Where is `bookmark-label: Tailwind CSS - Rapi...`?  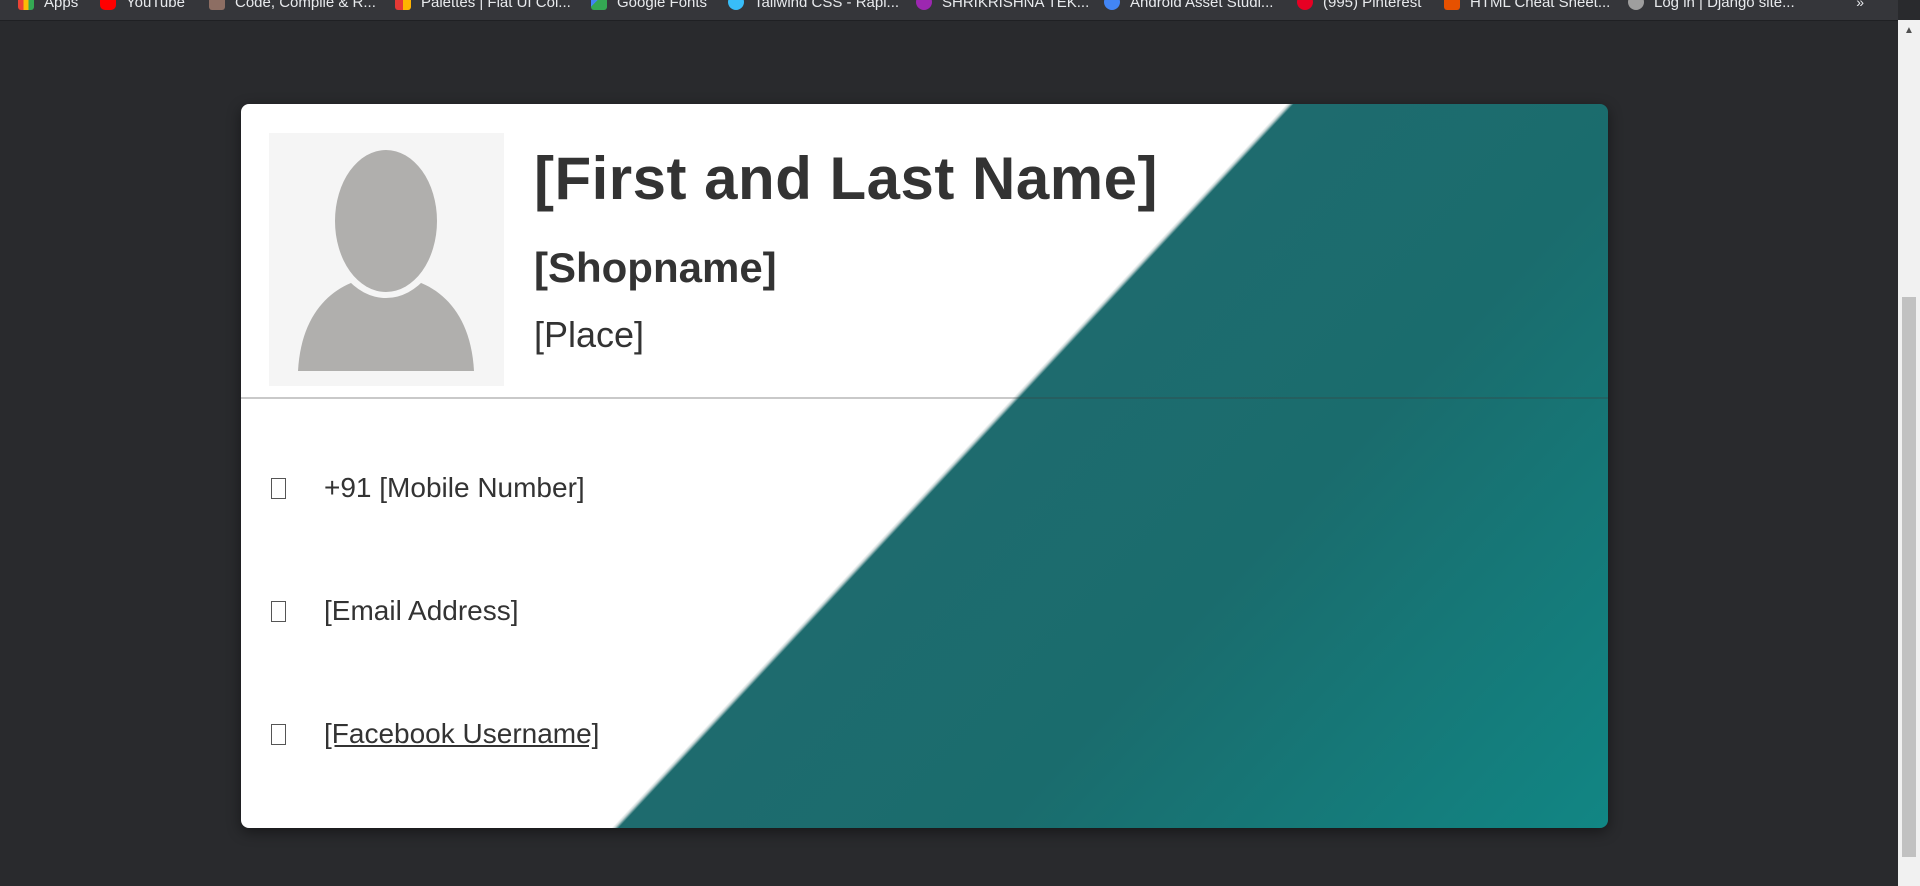 bookmark-label: Tailwind CSS - Rapi... is located at coordinates (827, 5).